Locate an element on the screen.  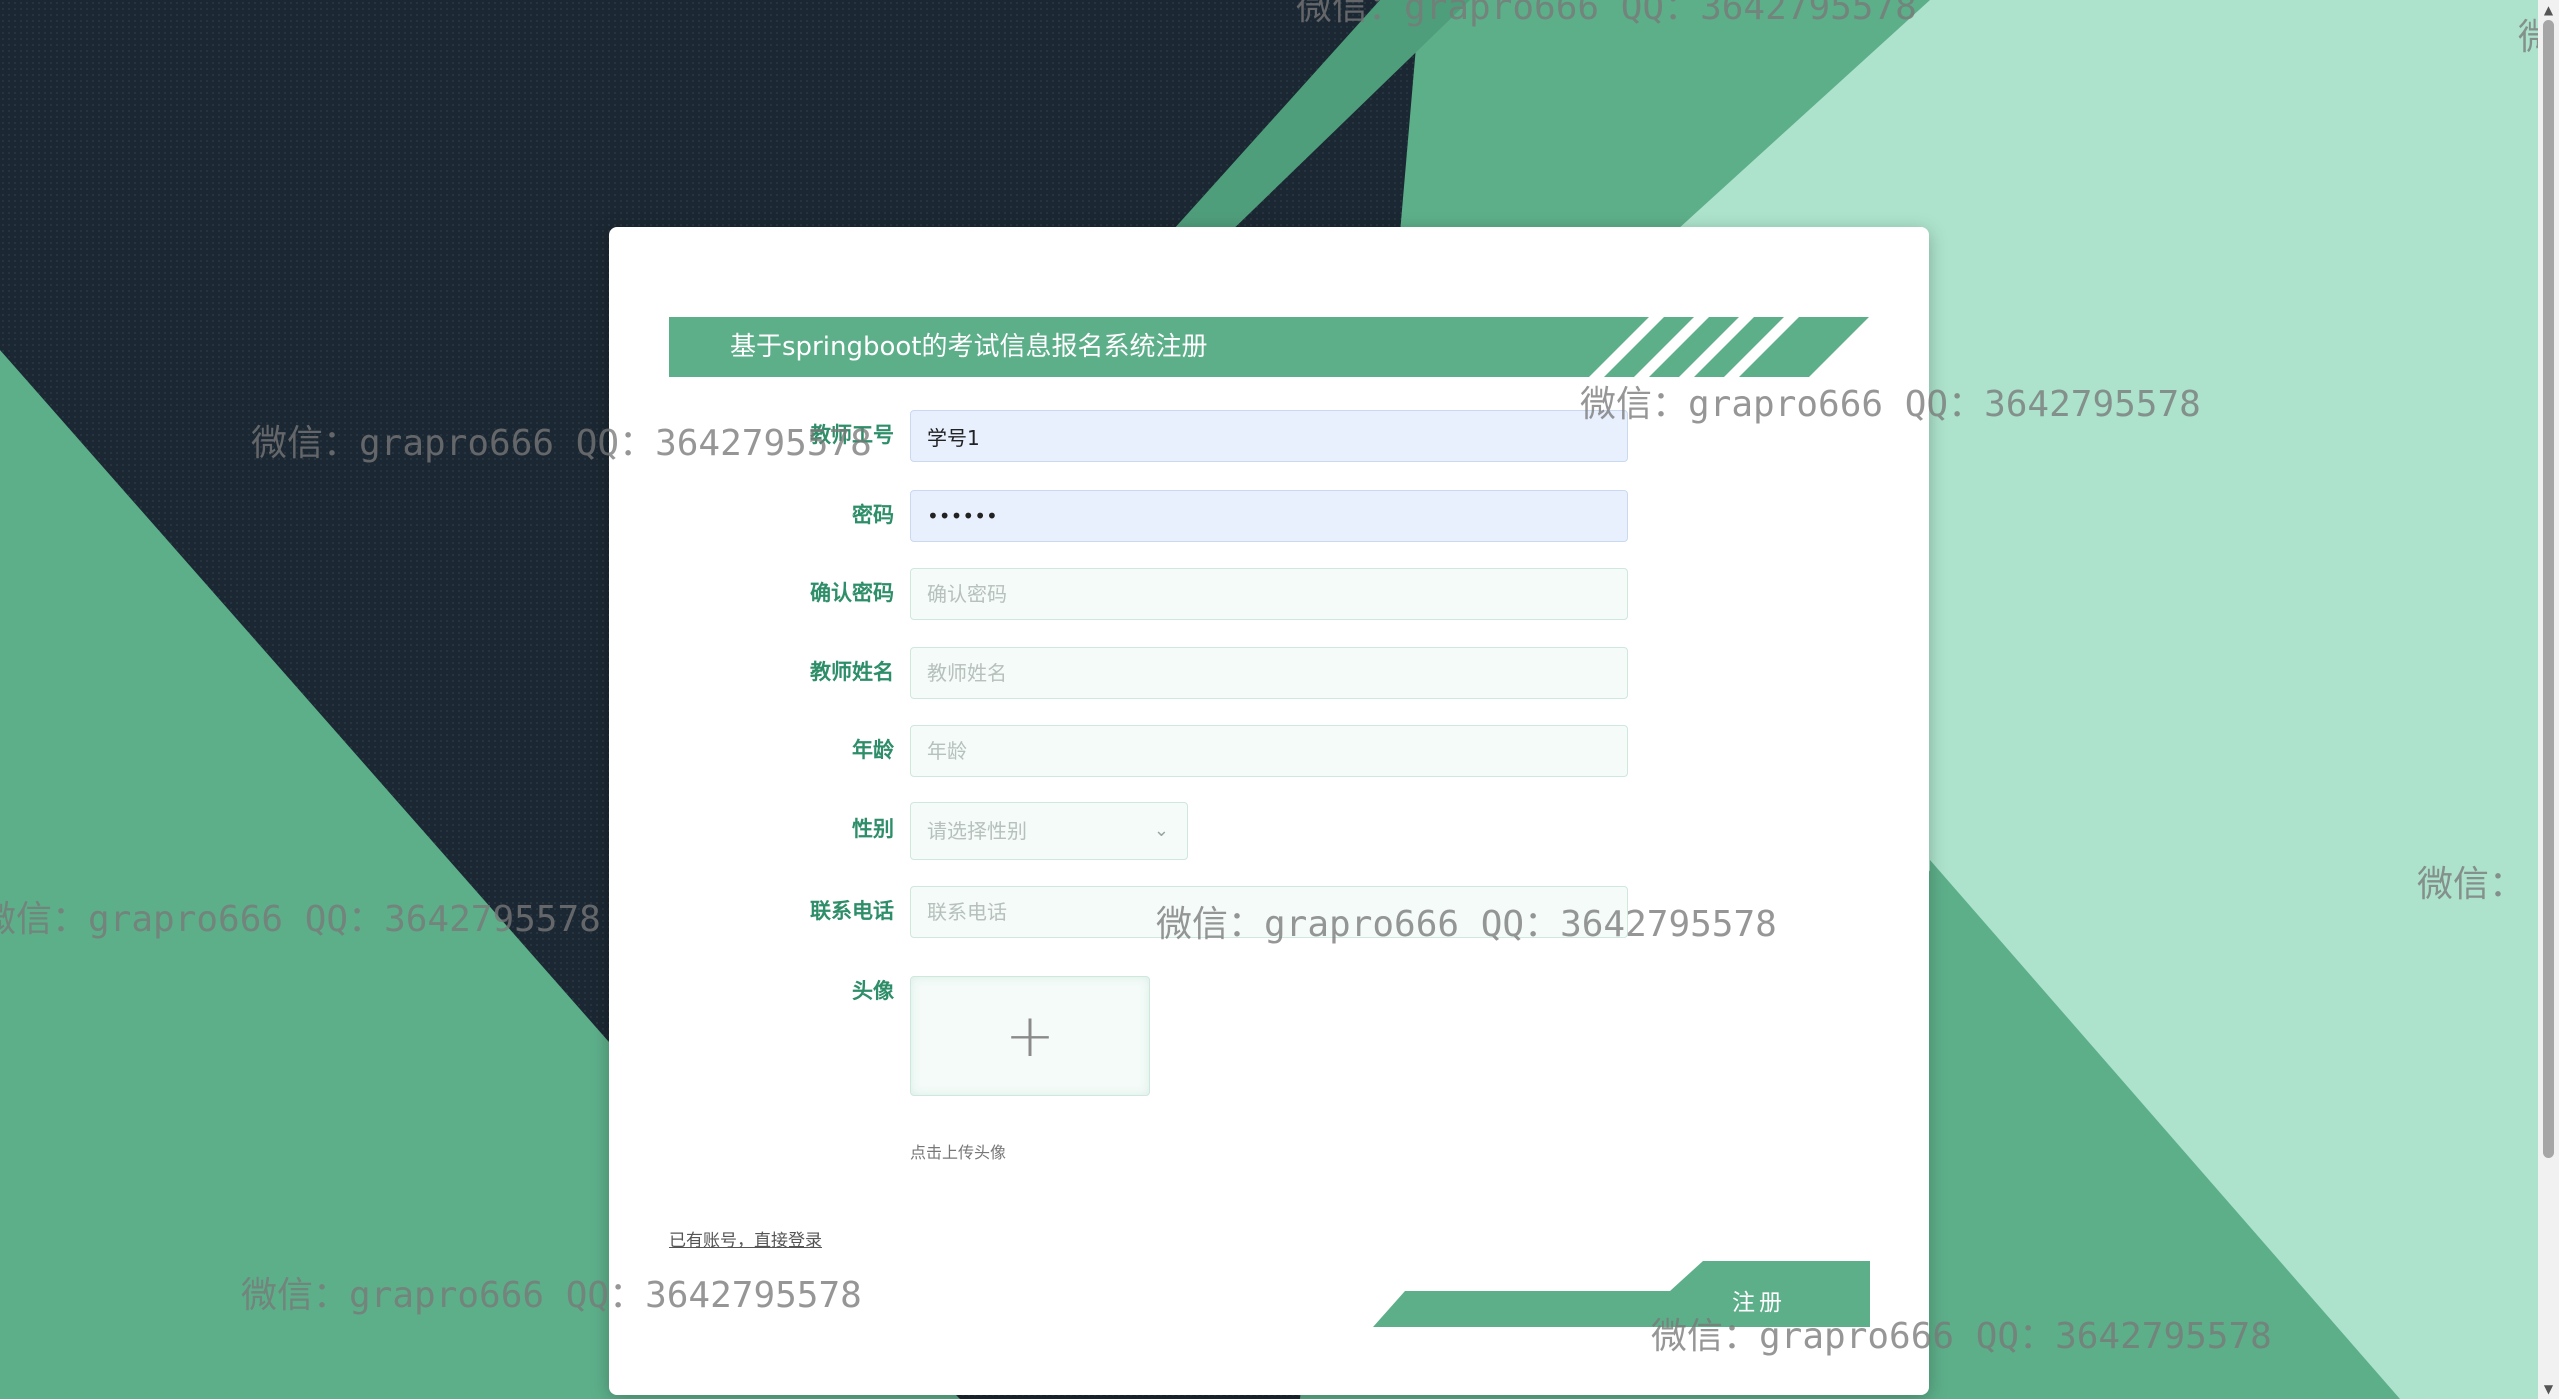
form-row-gender: 性别 请选择性别 ⌄ is located at coordinates (1269, 831).